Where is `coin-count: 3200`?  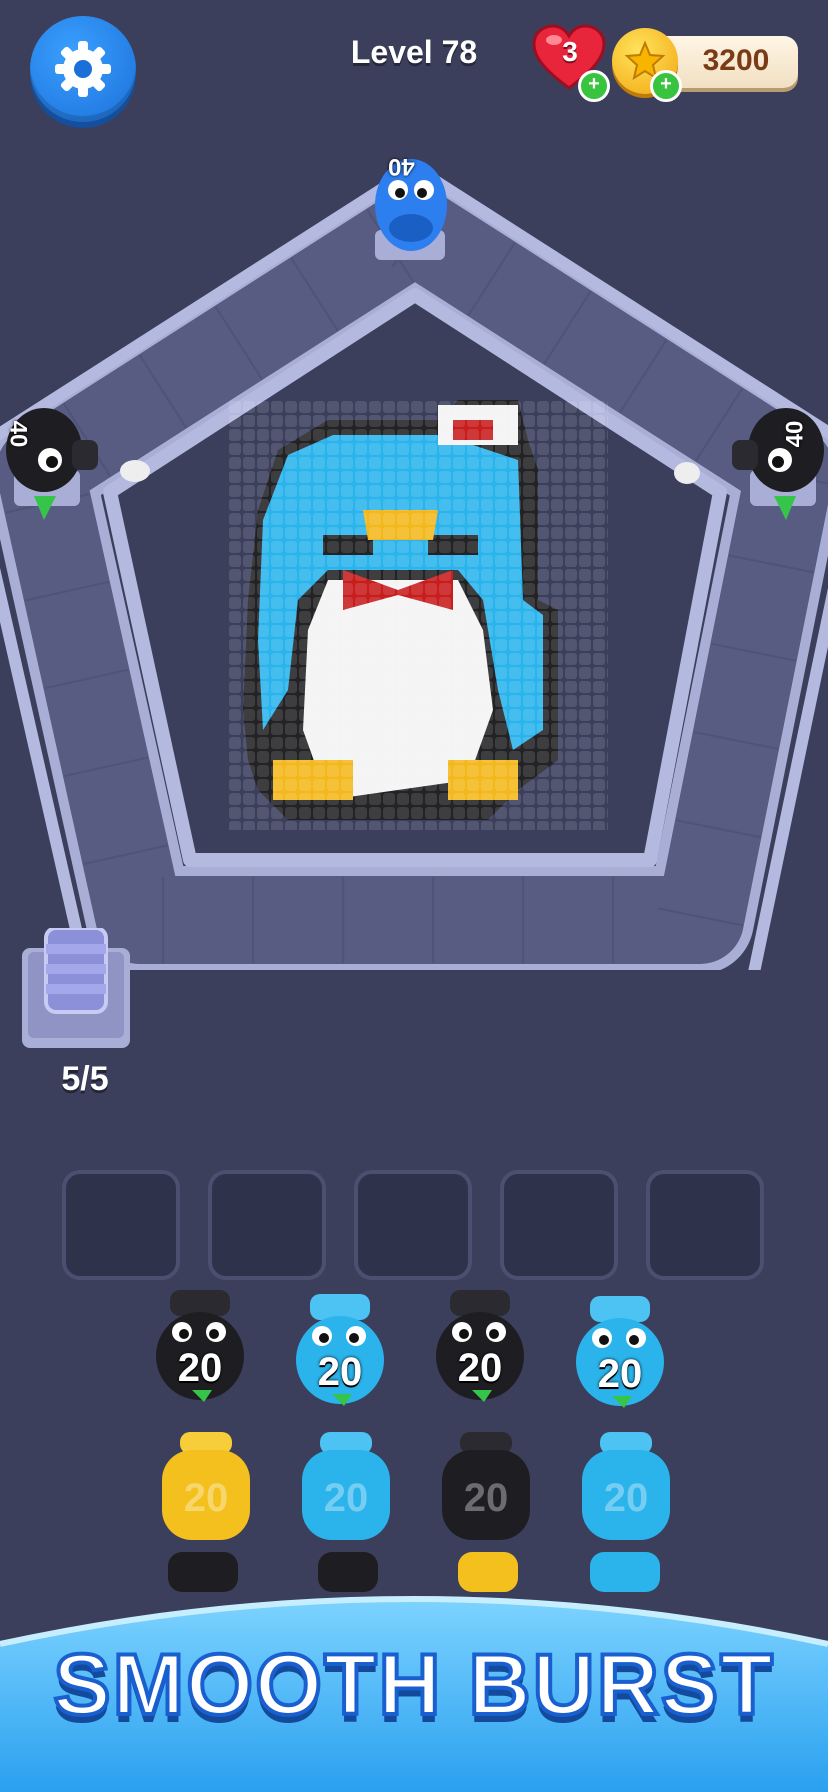
coin-count: 3200 is located at coordinates (736, 60).